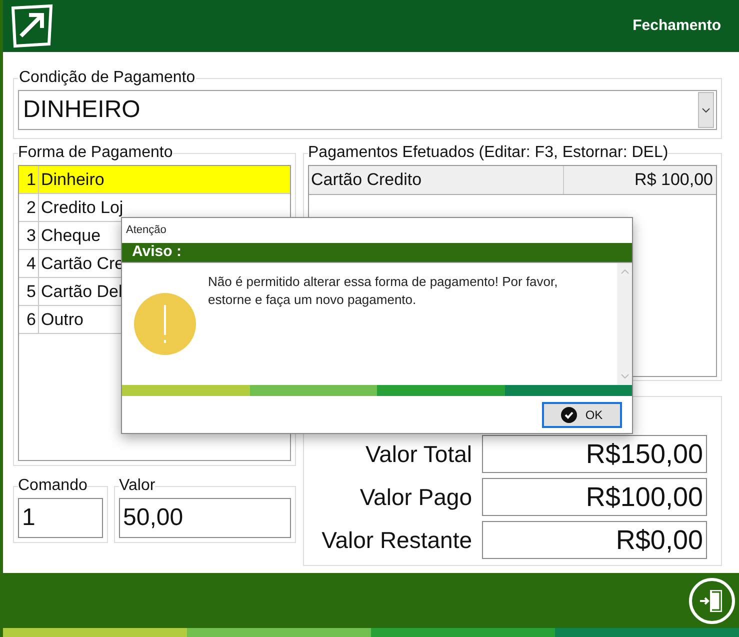 Image resolution: width=739 pixels, height=637 pixels. Describe the element at coordinates (81, 110) in the screenshot. I see `dropdown-value: DINHEIRO` at that location.